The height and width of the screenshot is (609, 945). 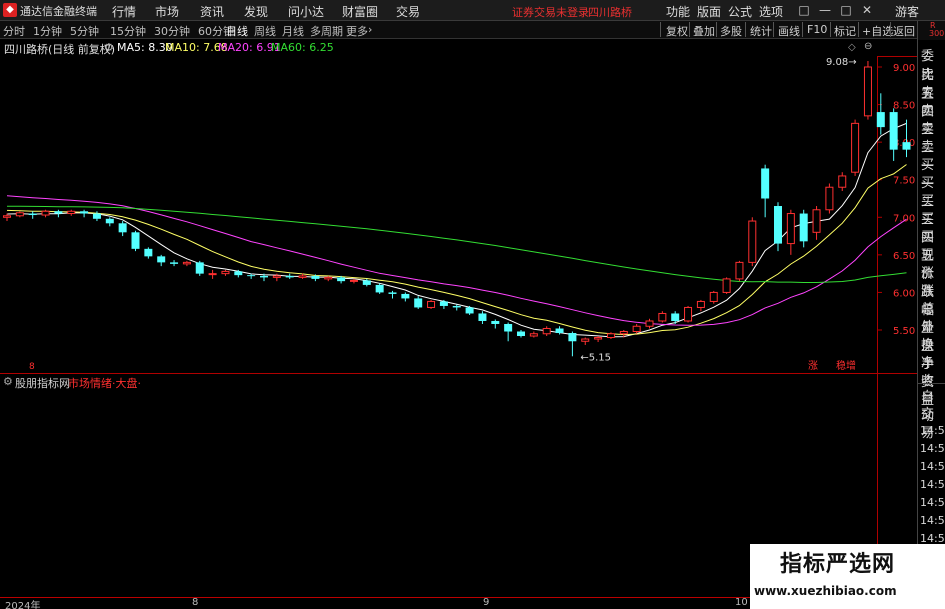 I want to click on menu-item-market: 市场, so click(x=167, y=11).